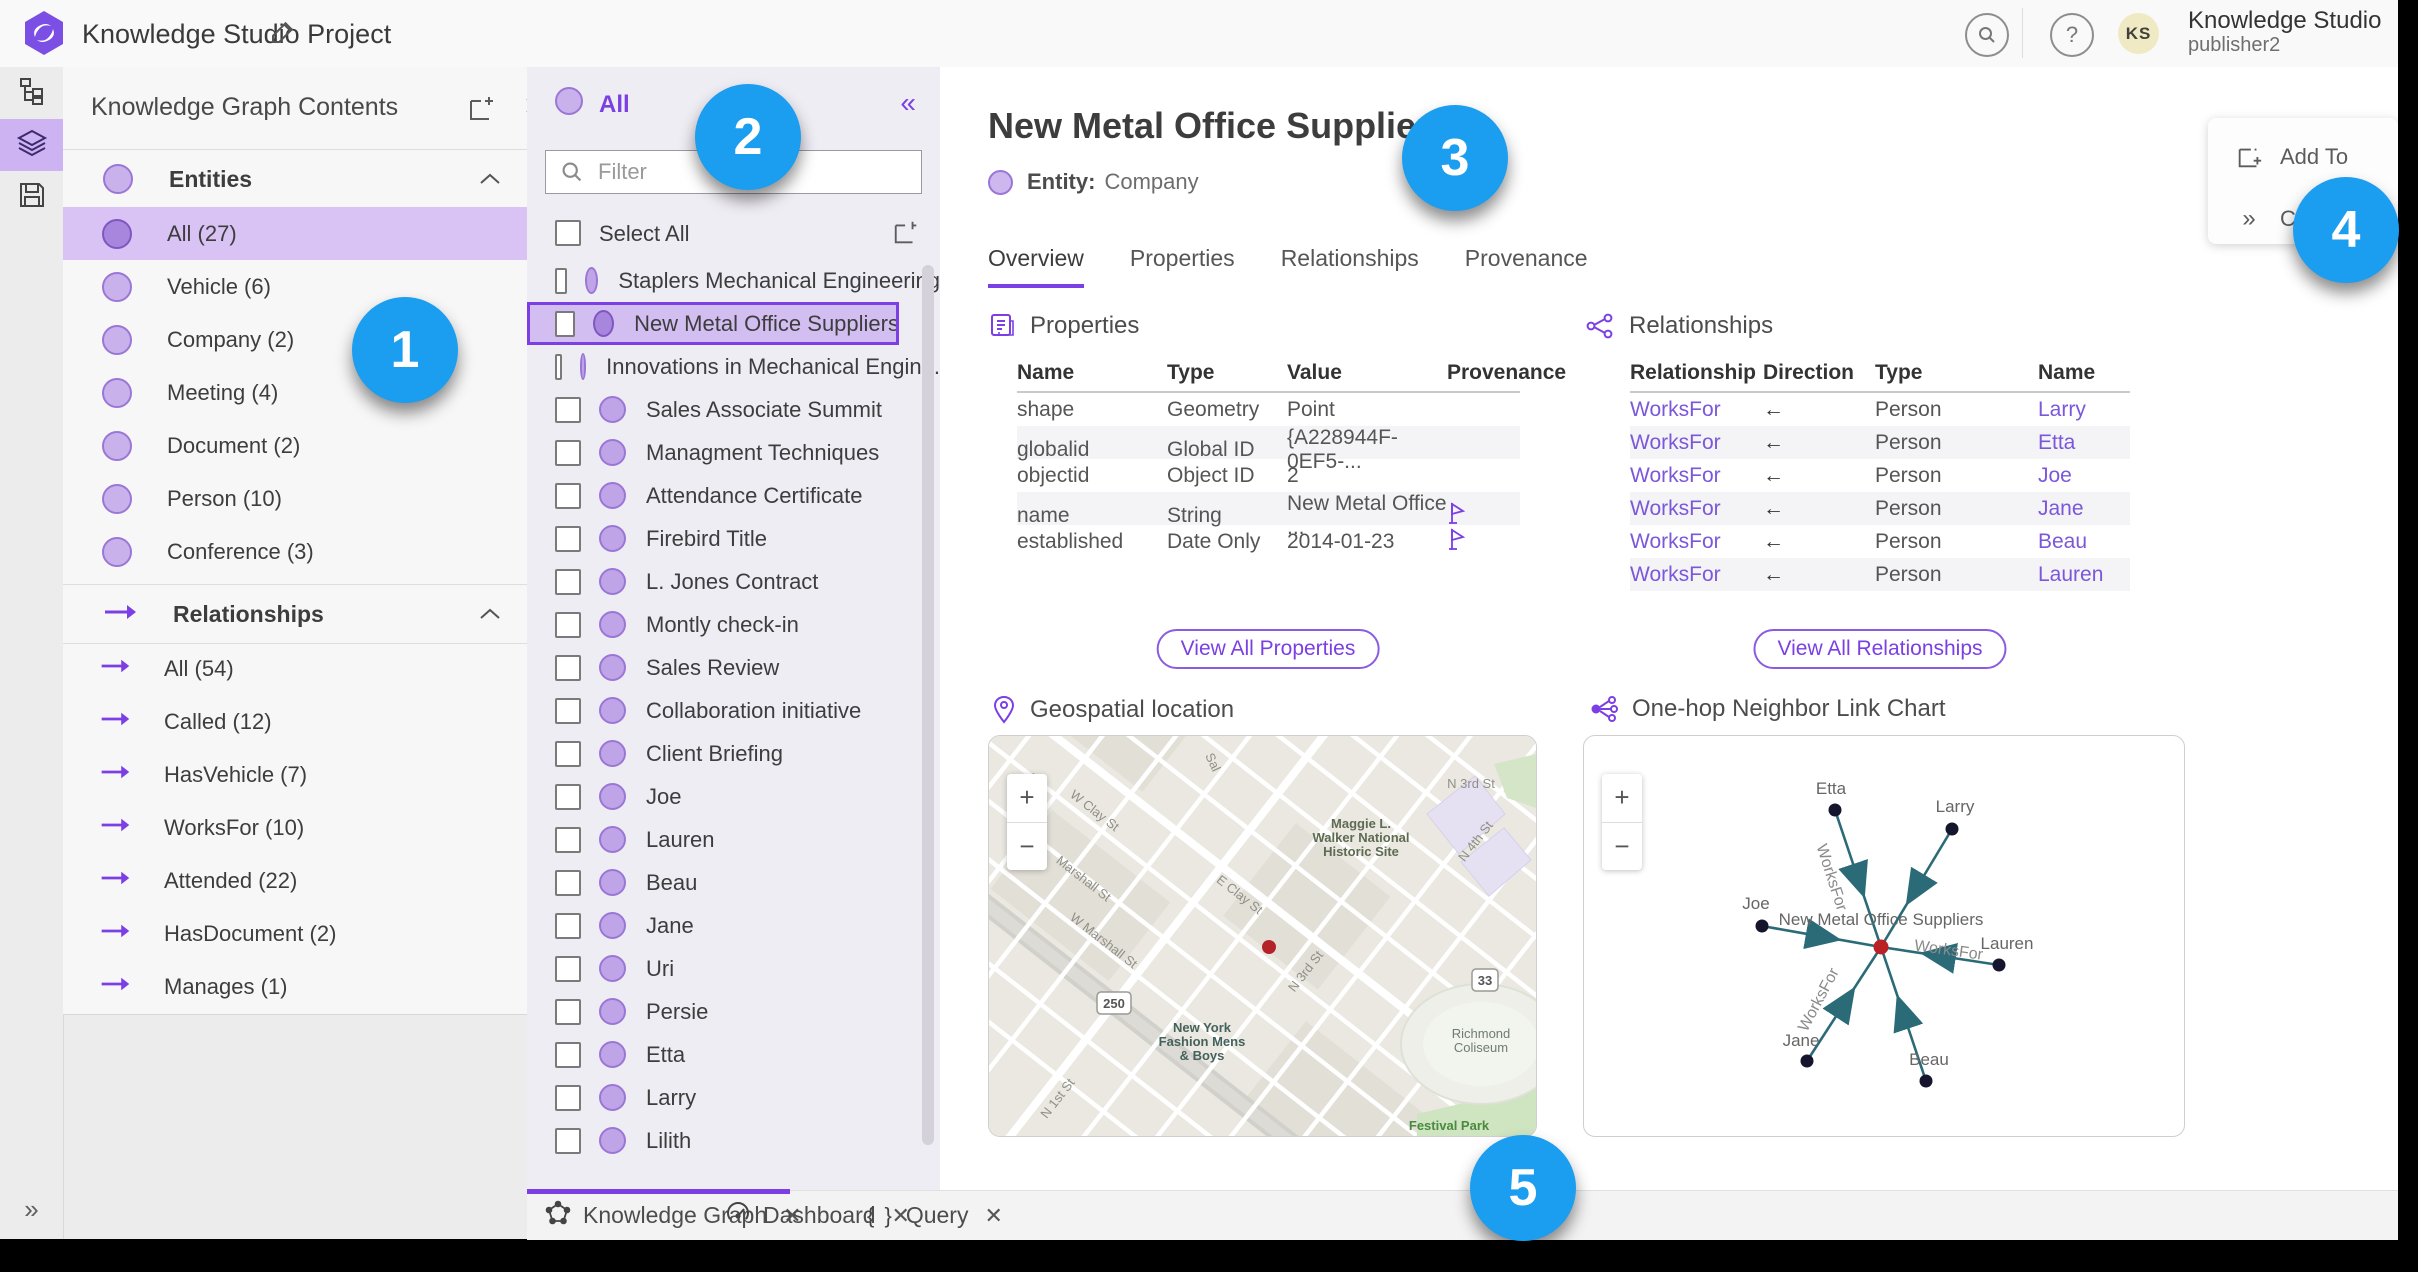 This screenshot has height=1272, width=2418. I want to click on list-item: Attendance Certificate, so click(733, 495).